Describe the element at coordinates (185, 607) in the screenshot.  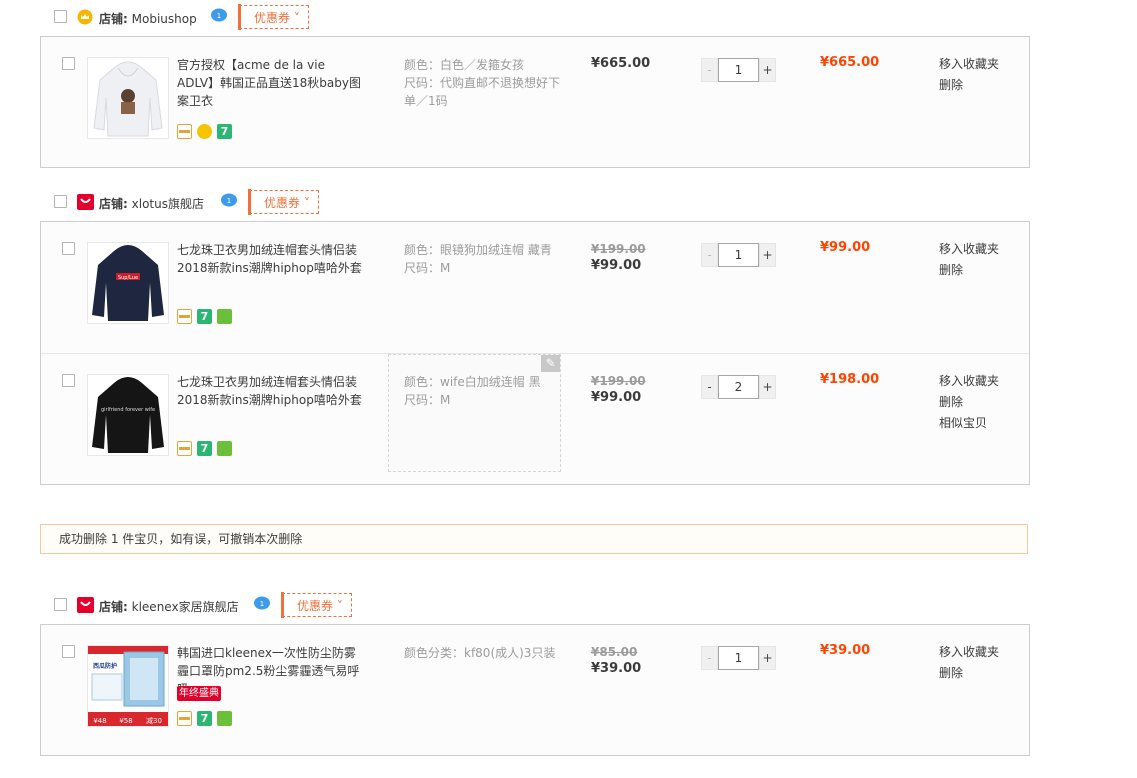
I see `shop-name-link: kleenex家居旗舰店` at that location.